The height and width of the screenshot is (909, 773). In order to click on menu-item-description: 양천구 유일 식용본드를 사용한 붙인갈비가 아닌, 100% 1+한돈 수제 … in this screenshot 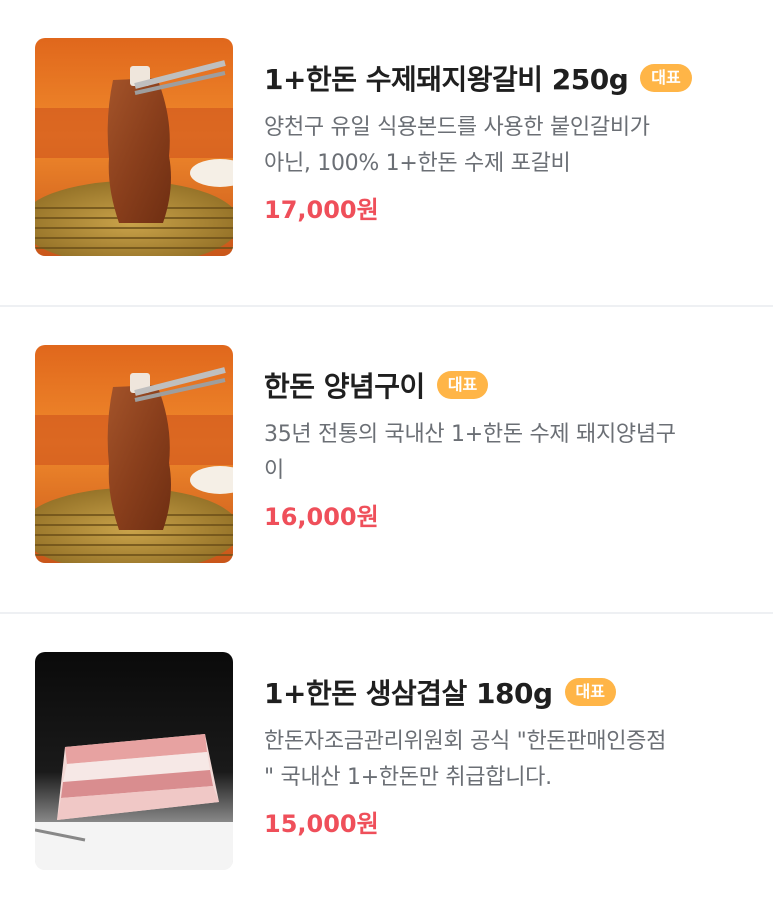, I will do `click(457, 145)`.